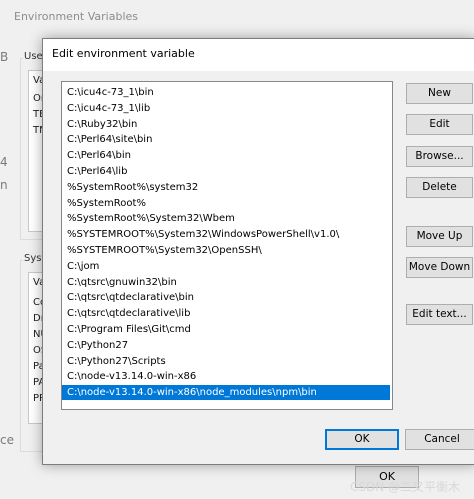 Image resolution: width=474 pixels, height=499 pixels. What do you see at coordinates (4, 57) in the screenshot?
I see `edge-text: B` at bounding box center [4, 57].